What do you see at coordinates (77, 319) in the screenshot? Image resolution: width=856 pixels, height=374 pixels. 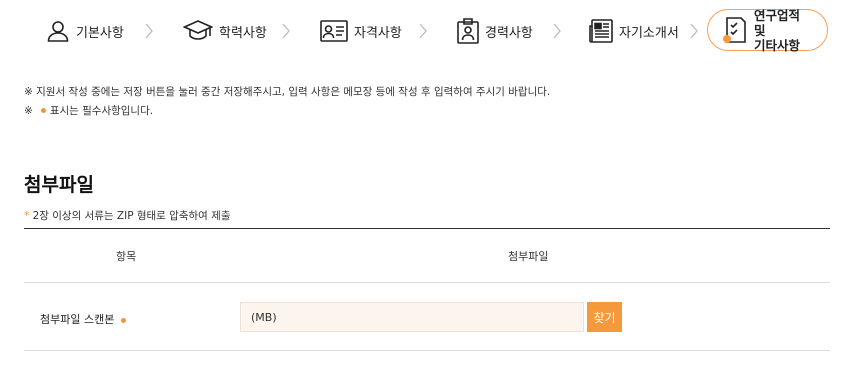 I see `row-label-text: 첨부파일 스캔본` at bounding box center [77, 319].